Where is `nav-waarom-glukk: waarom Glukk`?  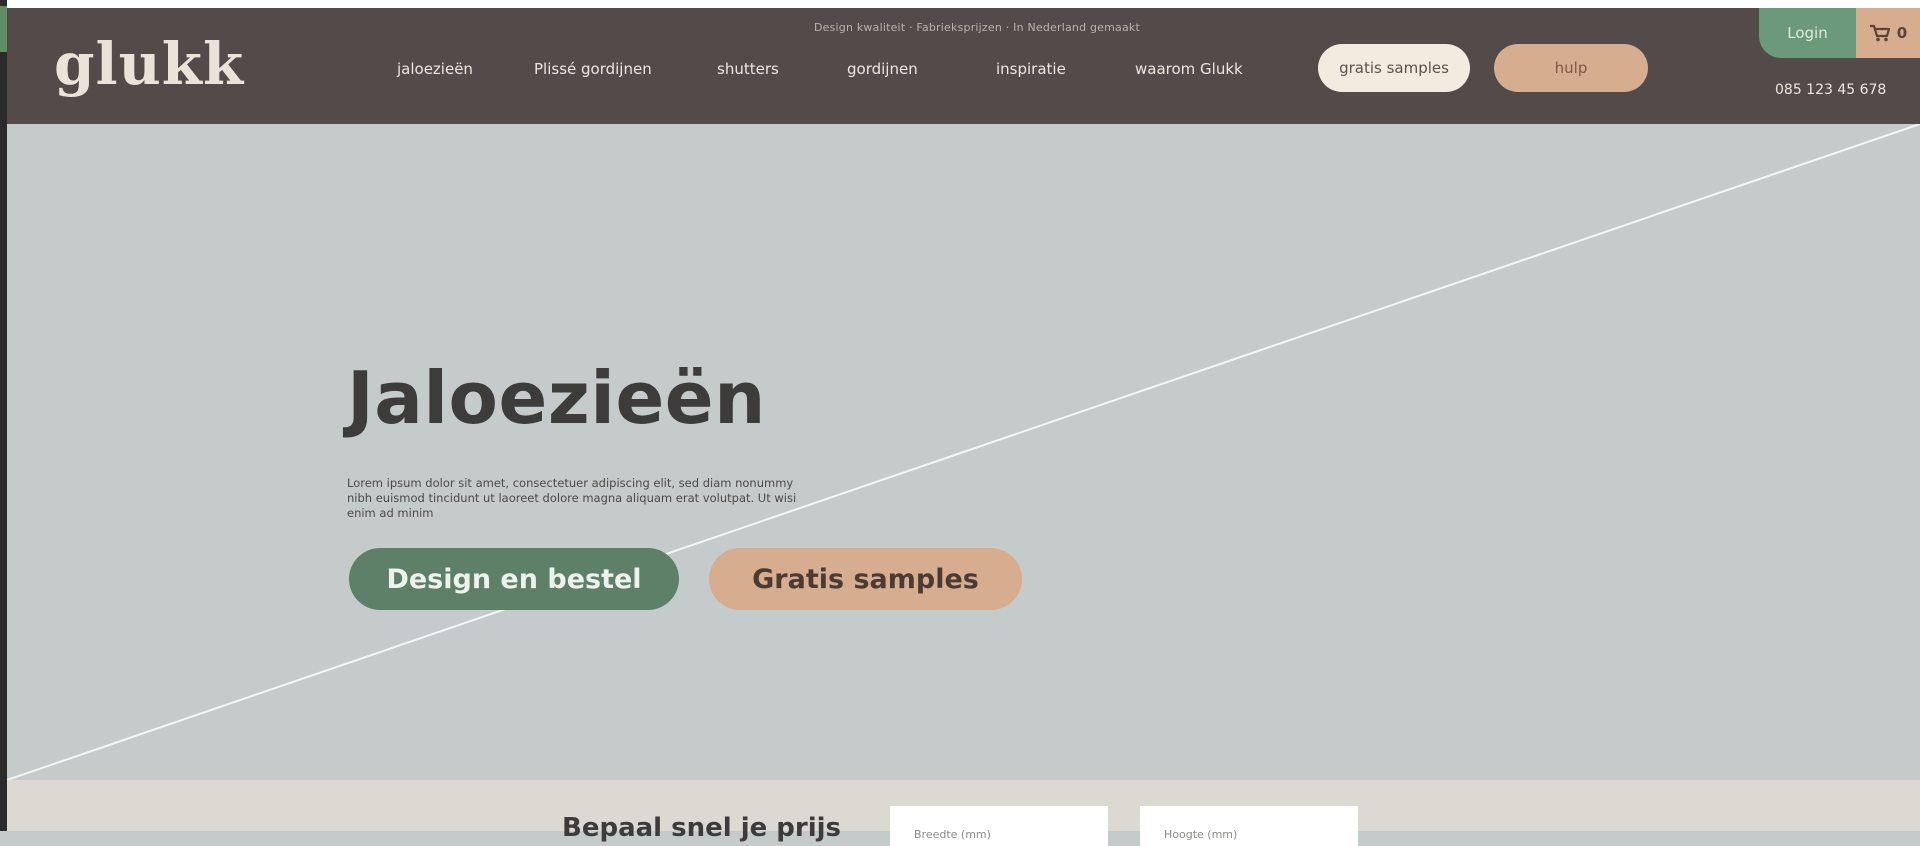
nav-waarom-glukk: waarom Glukk is located at coordinates (1189, 69).